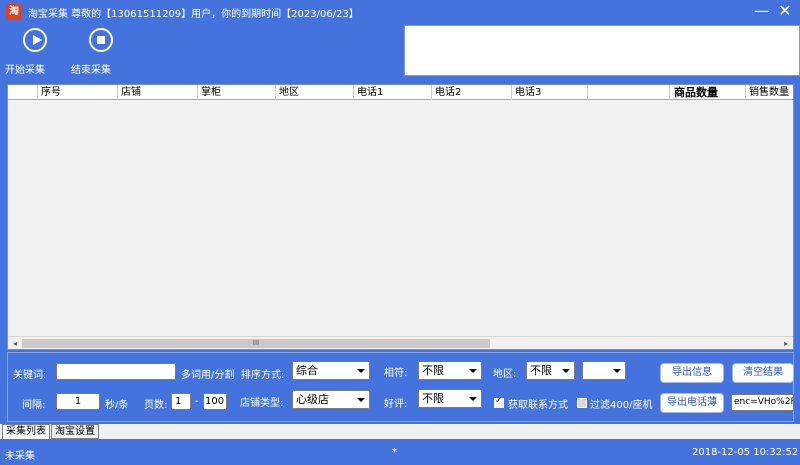 Image resolution: width=800 pixels, height=465 pixels. What do you see at coordinates (75, 431) in the screenshot?
I see `tab-taobao-settings: 淘宝设置` at bounding box center [75, 431].